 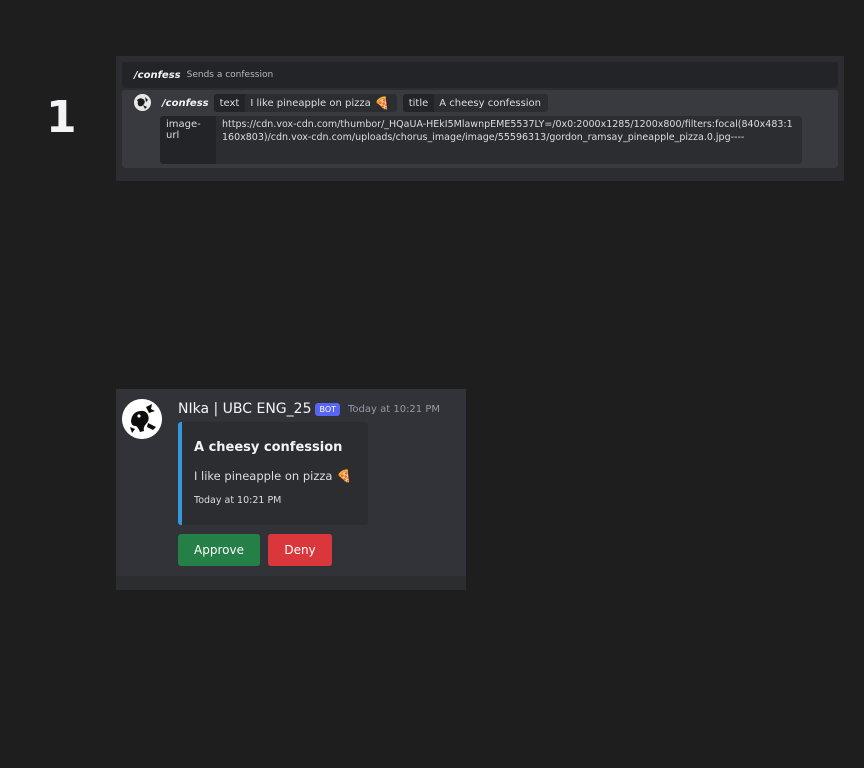 I want to click on embed-description: I like pineapple on pizza 🍕, so click(x=272, y=476).